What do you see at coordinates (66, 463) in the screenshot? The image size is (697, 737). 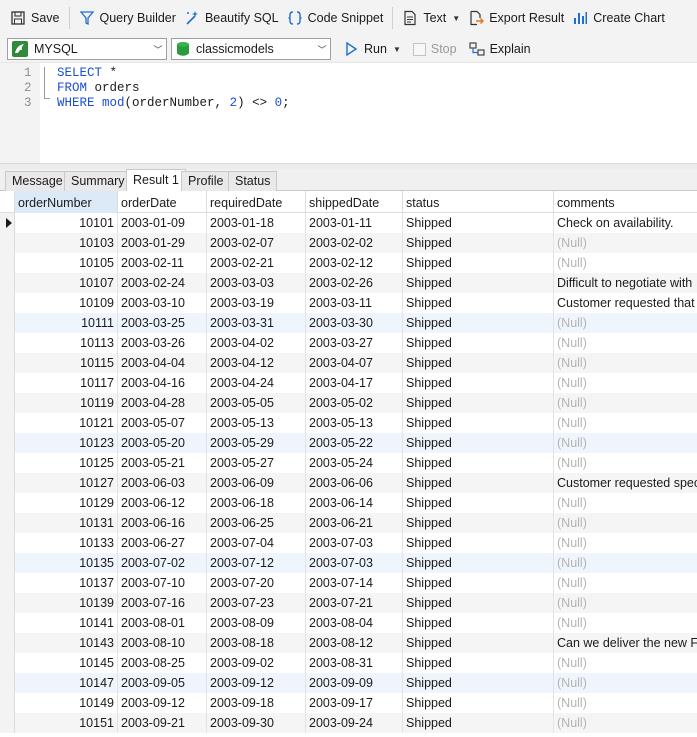 I see `cell-ordernumber: 10125` at bounding box center [66, 463].